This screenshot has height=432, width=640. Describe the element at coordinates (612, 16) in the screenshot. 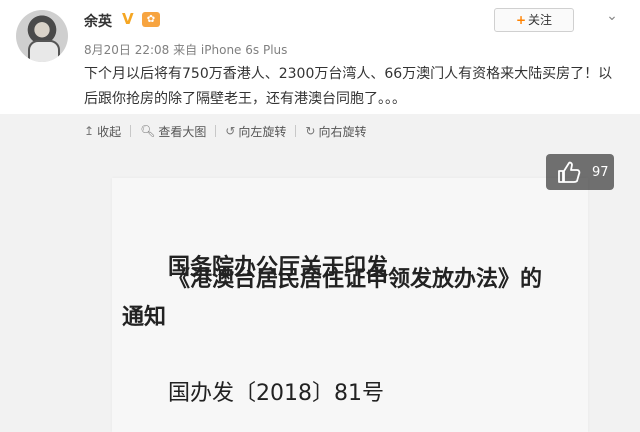

I see `chevron-down-icon: ⌄` at that location.